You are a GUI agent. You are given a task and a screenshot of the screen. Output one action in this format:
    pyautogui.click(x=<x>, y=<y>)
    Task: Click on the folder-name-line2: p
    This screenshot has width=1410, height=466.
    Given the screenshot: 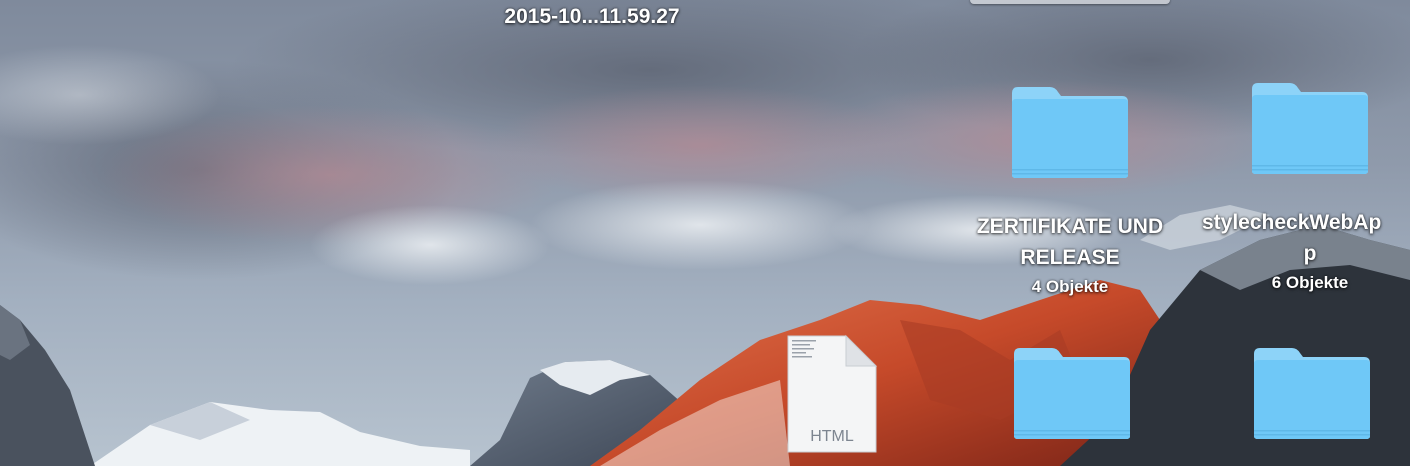 What is the action you would take?
    pyautogui.click(x=1310, y=253)
    